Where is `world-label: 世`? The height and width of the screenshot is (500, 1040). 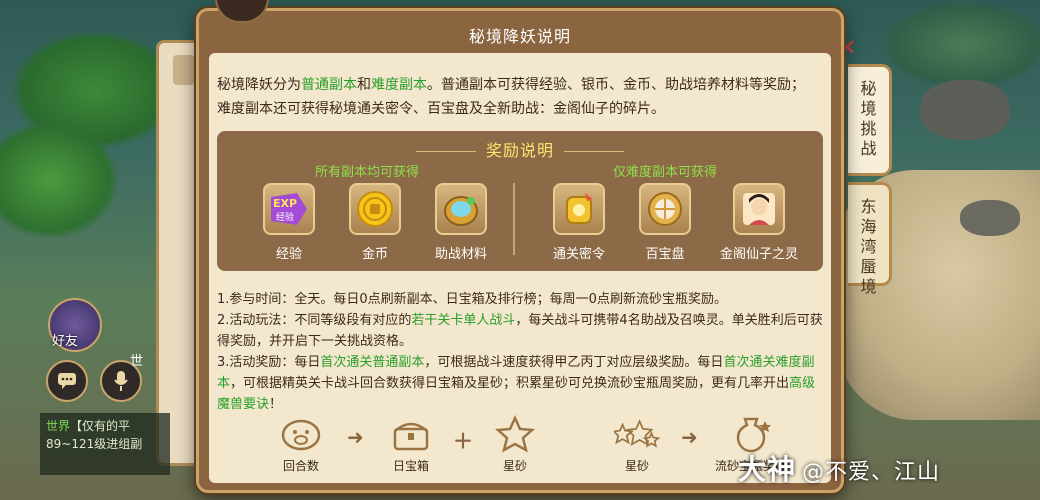 world-label: 世 is located at coordinates (137, 361).